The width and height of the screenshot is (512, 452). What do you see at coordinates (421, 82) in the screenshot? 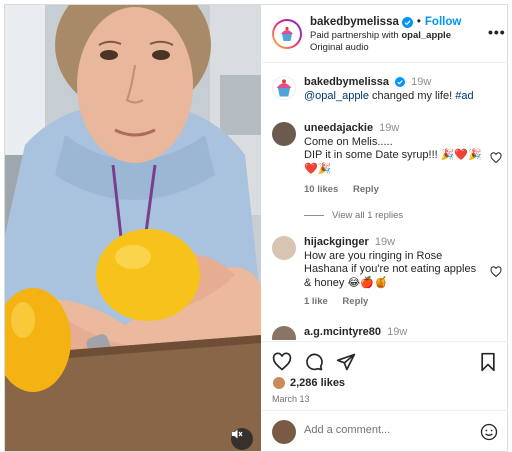
I see `caption-time: 19w` at bounding box center [421, 82].